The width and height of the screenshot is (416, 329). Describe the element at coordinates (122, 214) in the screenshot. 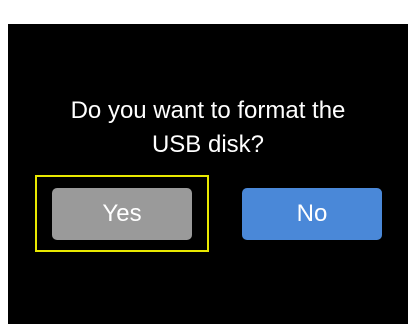

I see `yes-button: Yes` at that location.